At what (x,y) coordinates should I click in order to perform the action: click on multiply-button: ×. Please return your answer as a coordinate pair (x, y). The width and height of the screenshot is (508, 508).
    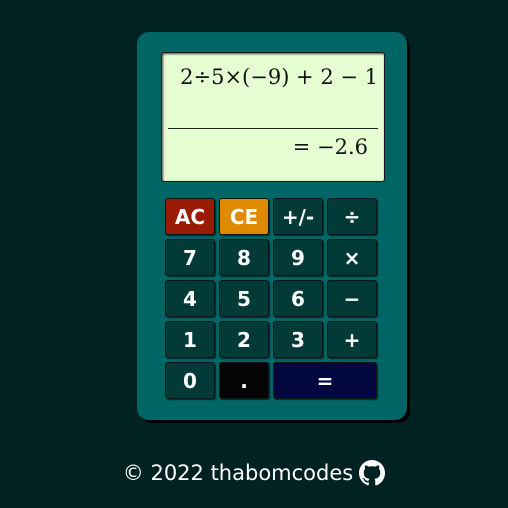
    Looking at the image, I should click on (352, 257).